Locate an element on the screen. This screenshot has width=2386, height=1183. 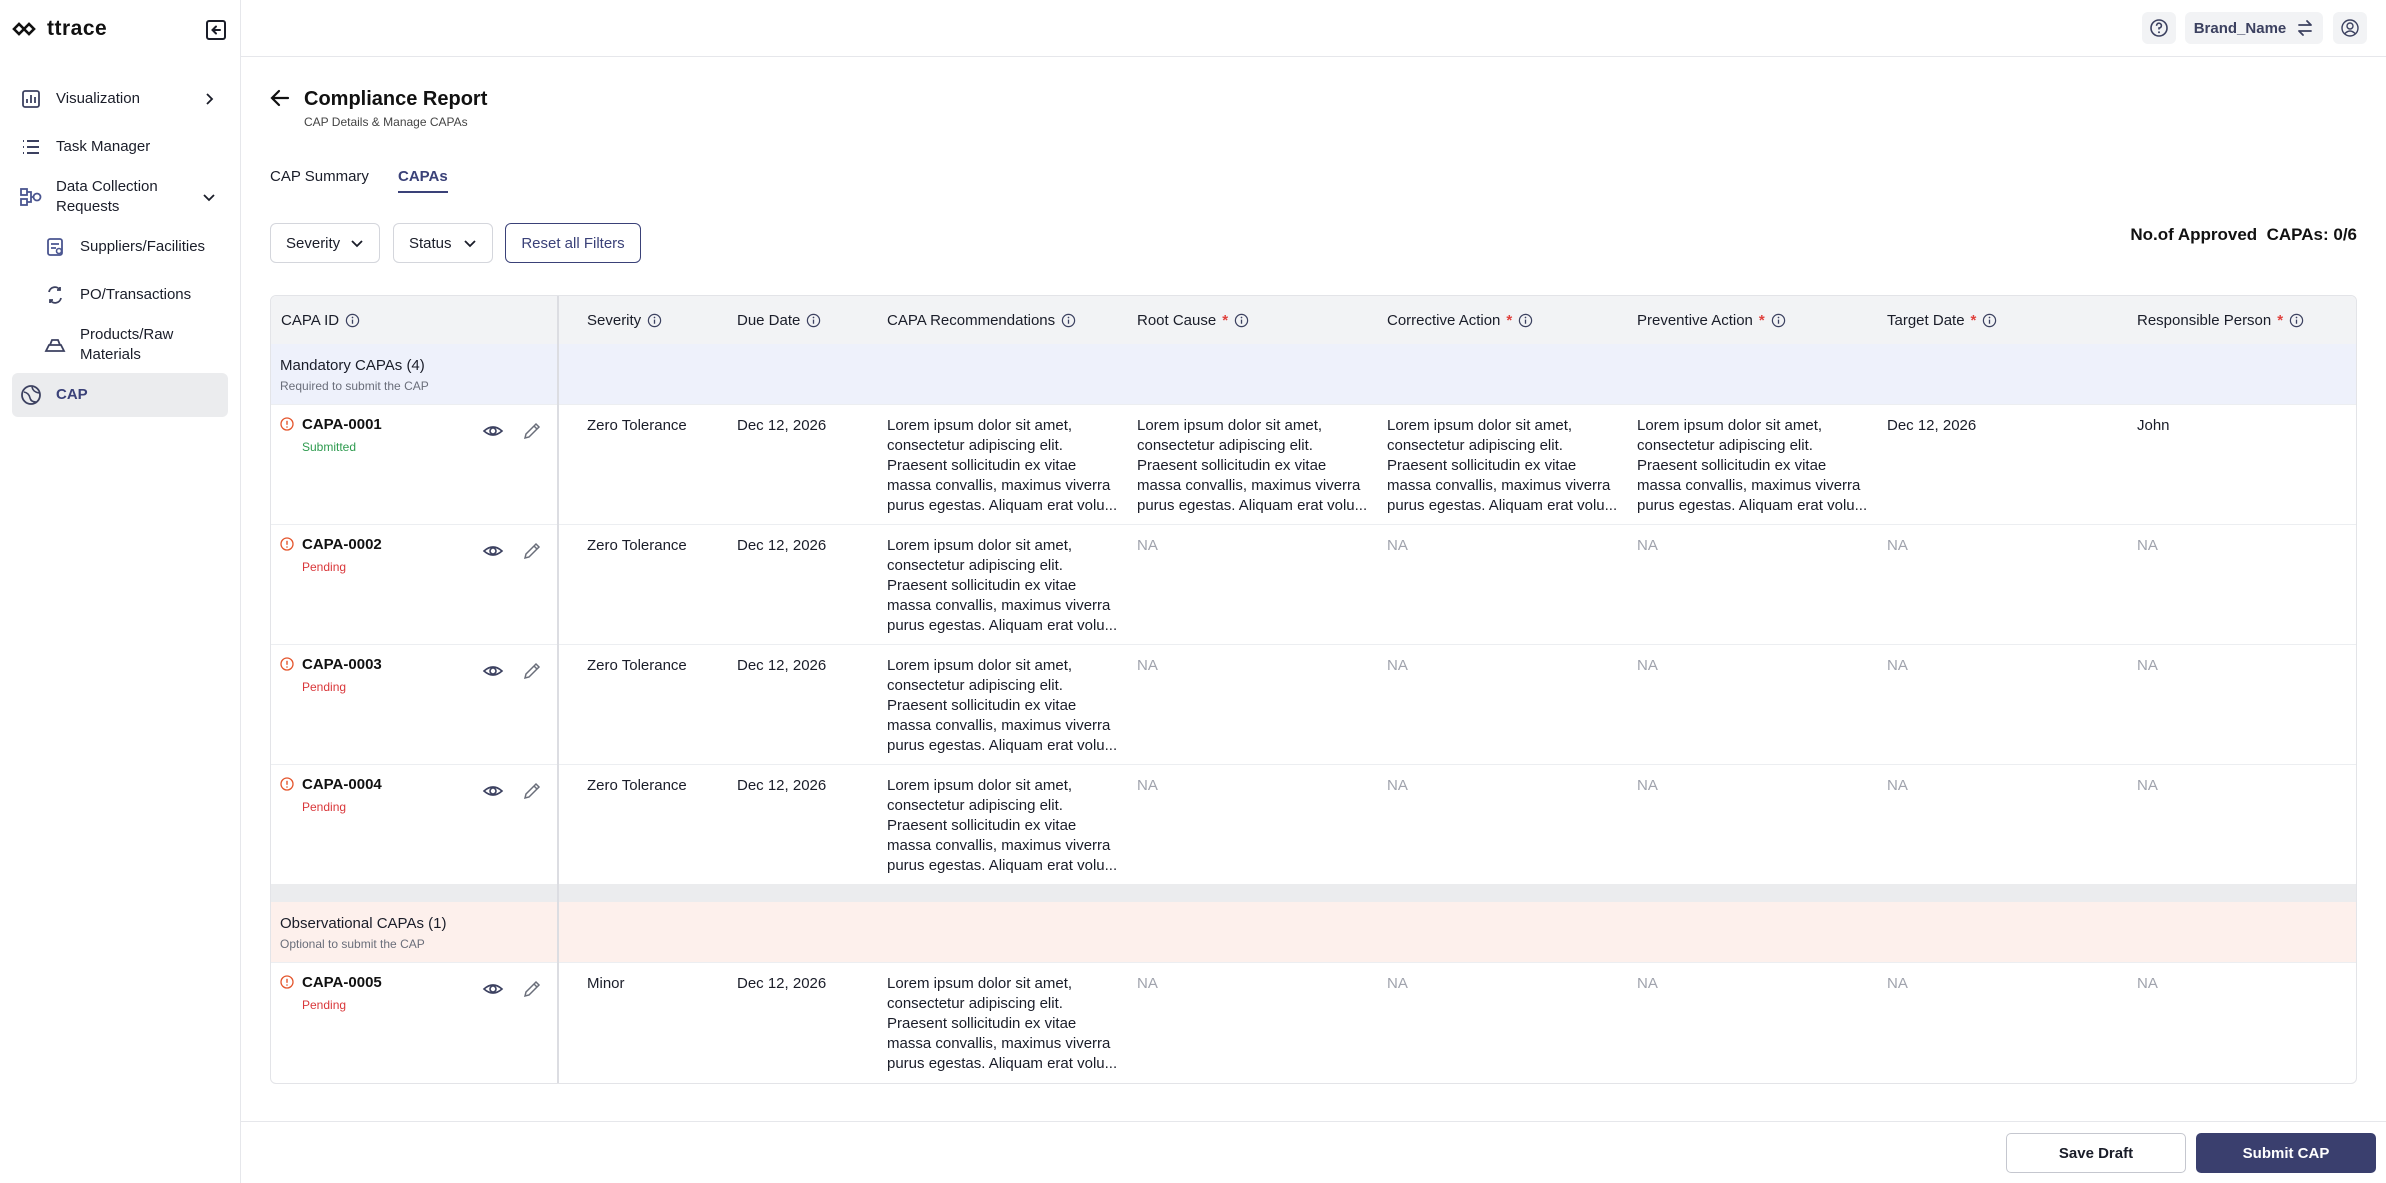
responsible-person-cell: NA is located at coordinates (2147, 983).